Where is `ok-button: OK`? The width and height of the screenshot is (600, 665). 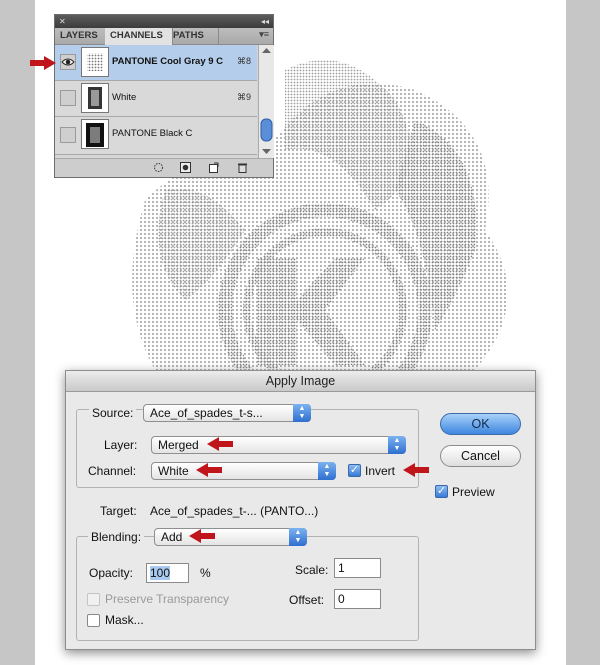 ok-button: OK is located at coordinates (480, 424).